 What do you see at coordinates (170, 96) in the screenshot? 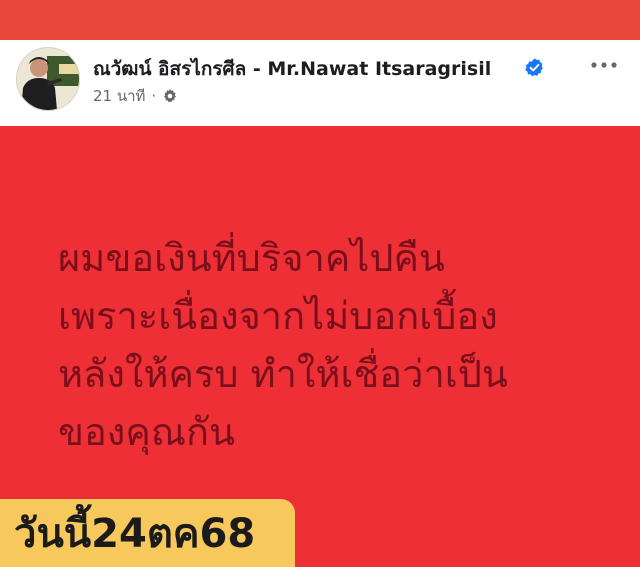
I see `gear-icon` at bounding box center [170, 96].